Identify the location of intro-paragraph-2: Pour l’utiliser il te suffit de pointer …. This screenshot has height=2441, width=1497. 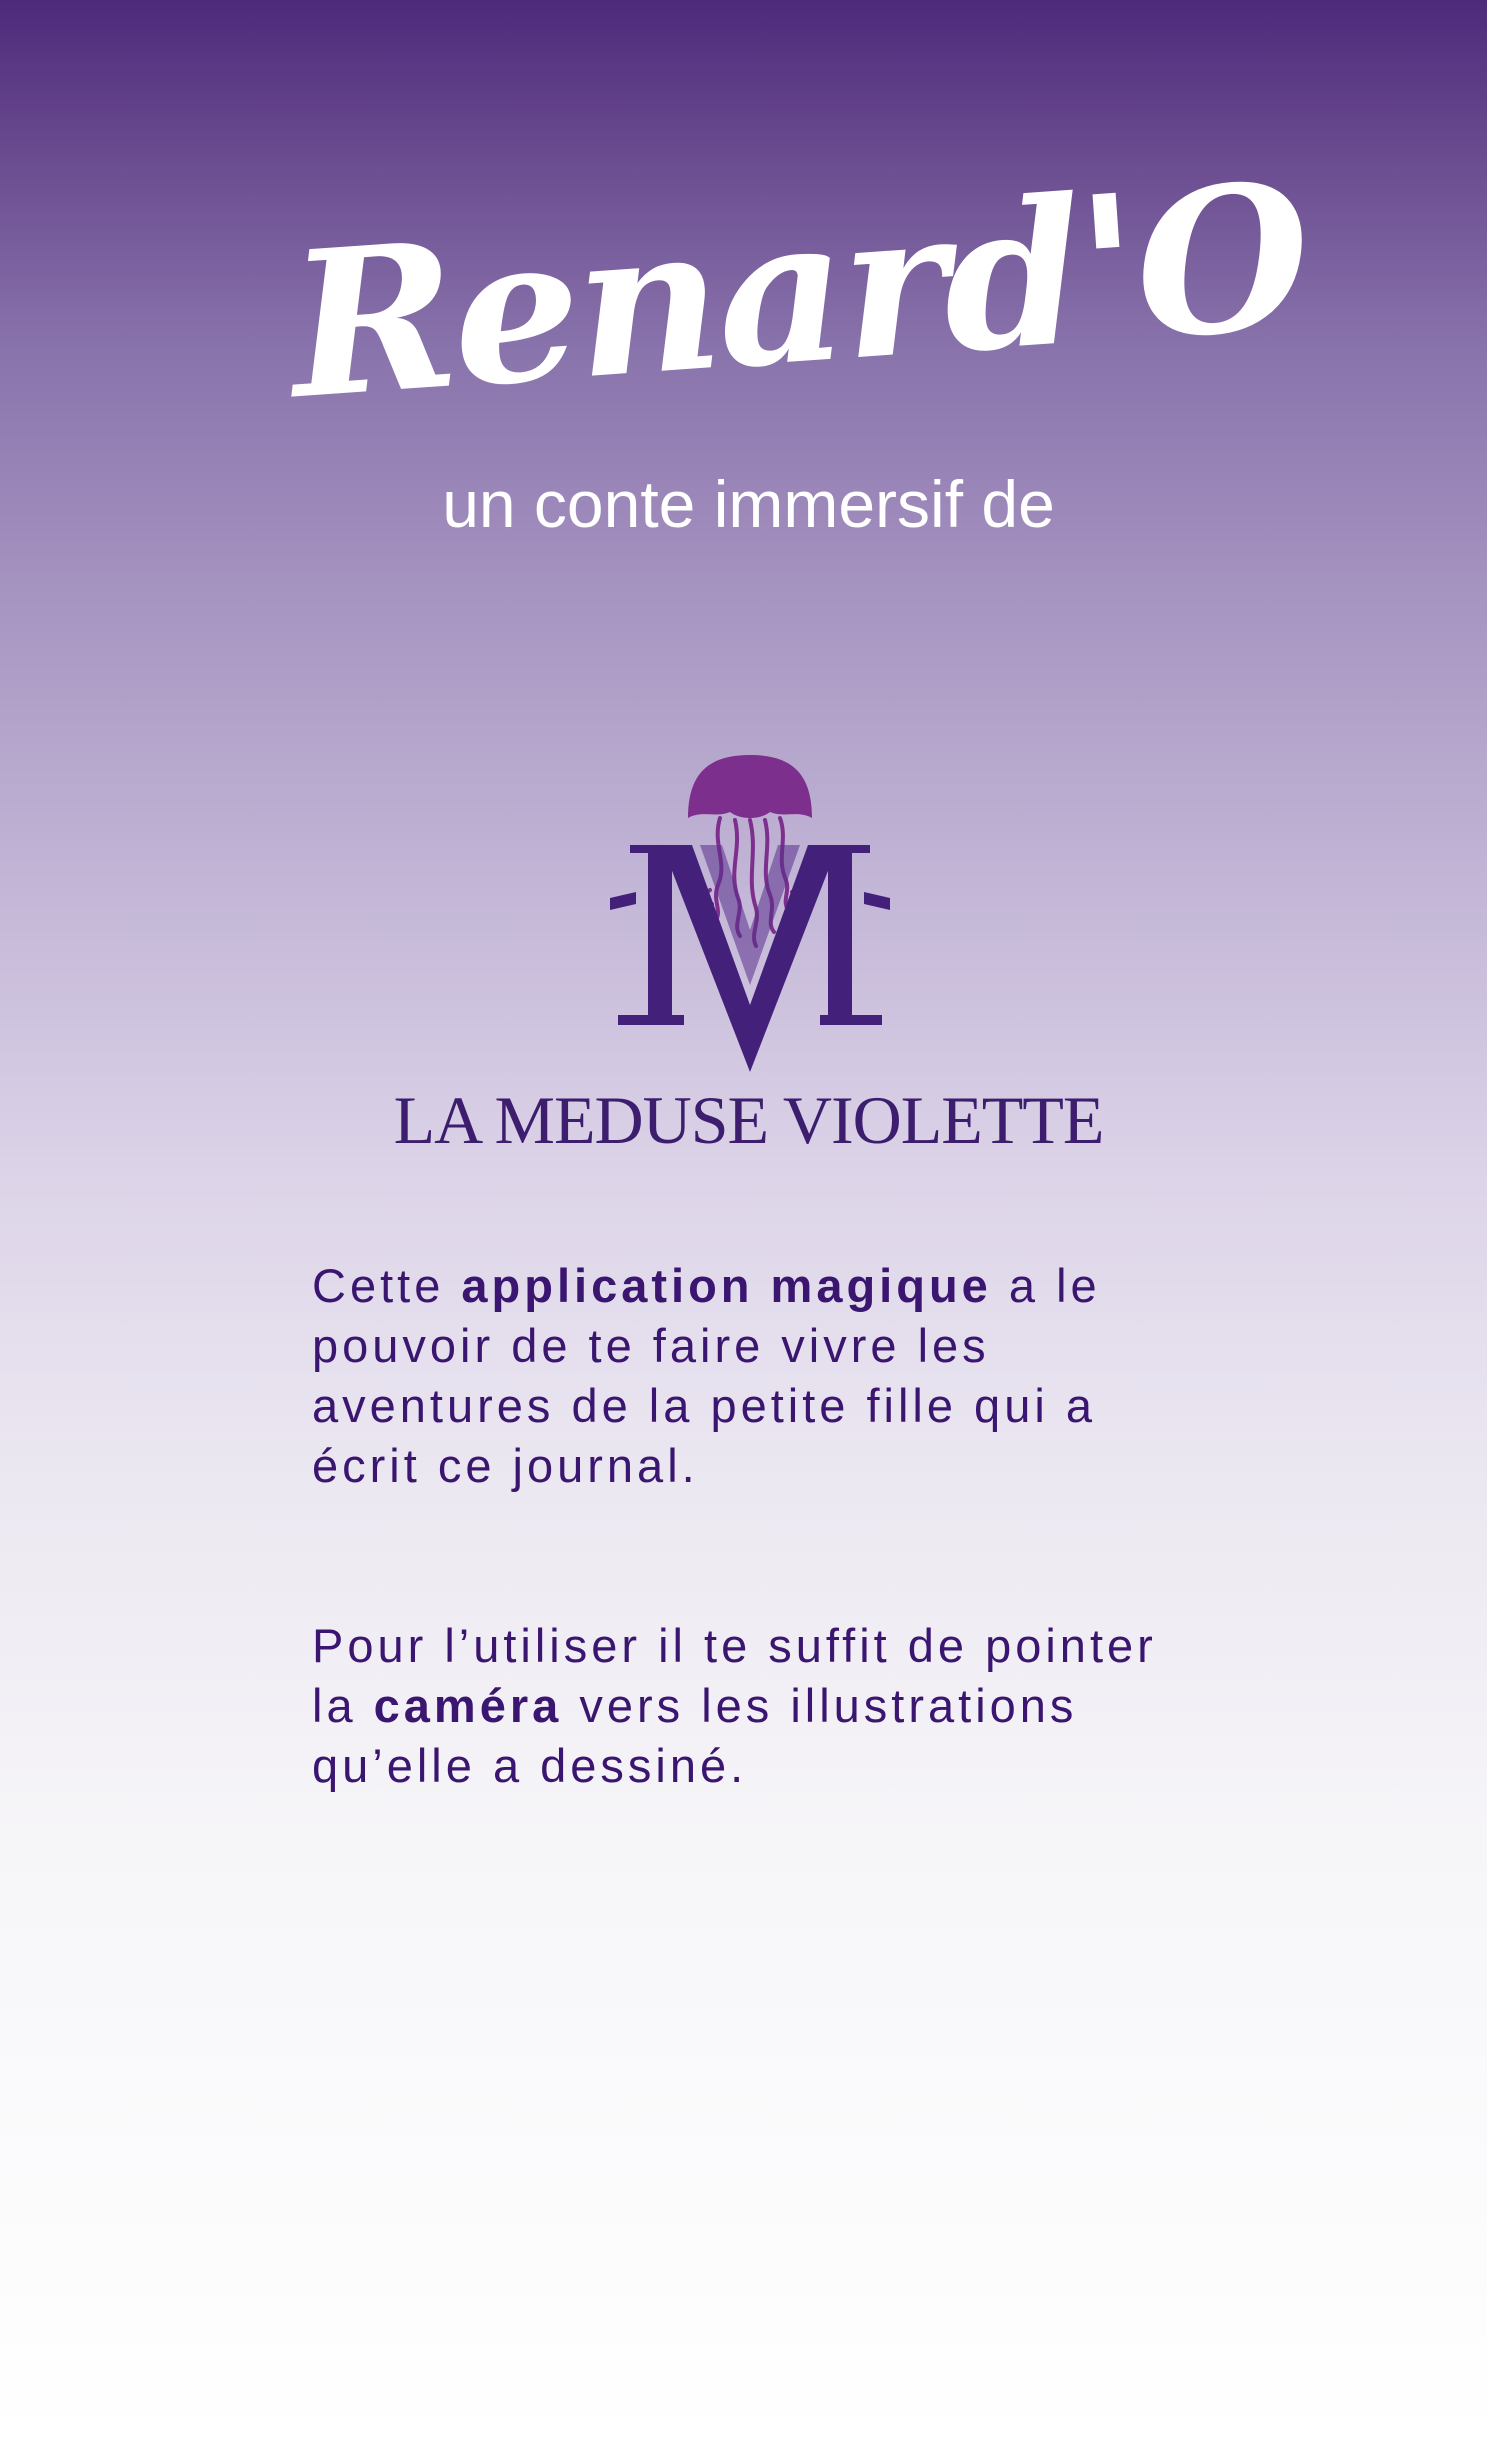
(752, 1706).